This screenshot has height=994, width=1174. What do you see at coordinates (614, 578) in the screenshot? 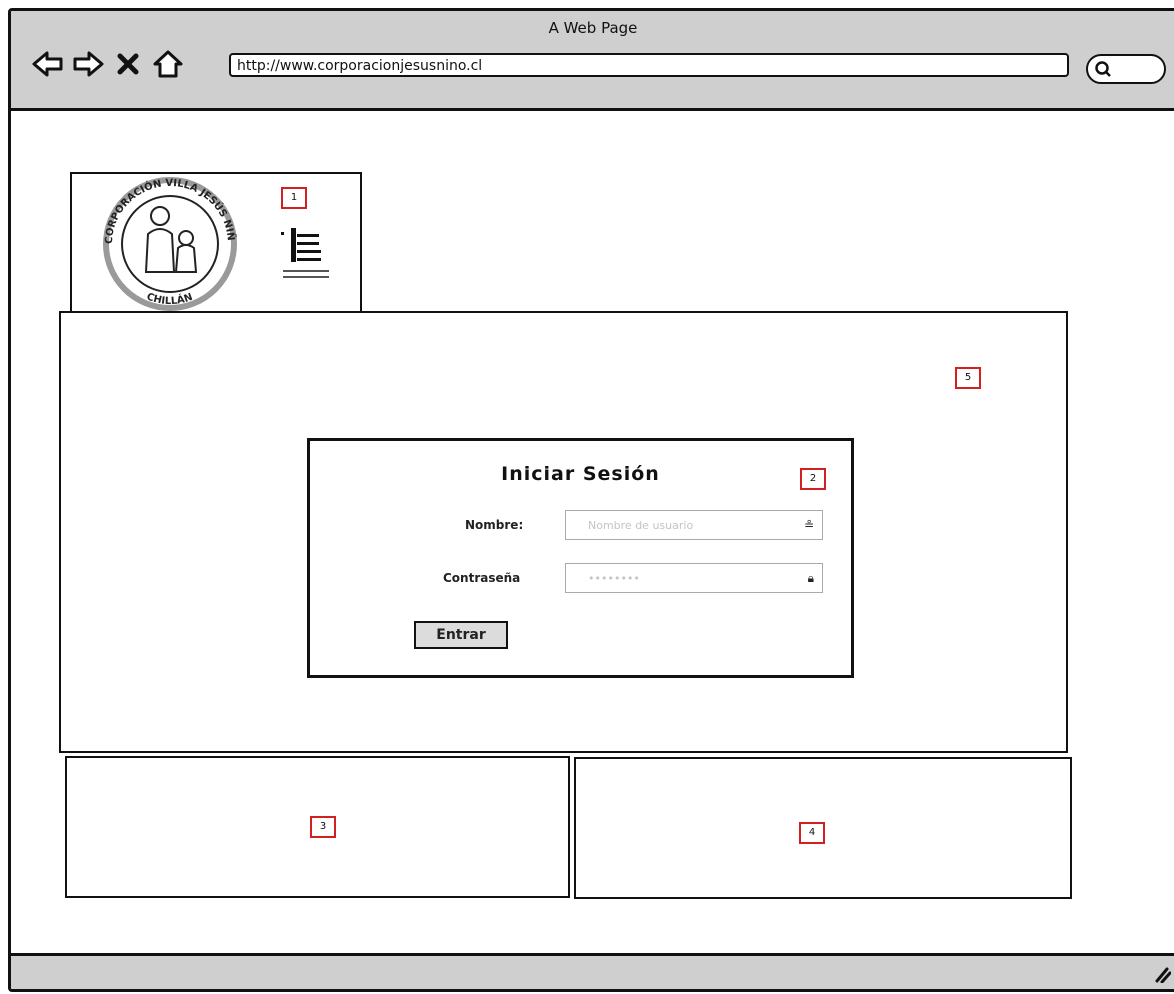
I see `password-placeholder: ••••••••` at bounding box center [614, 578].